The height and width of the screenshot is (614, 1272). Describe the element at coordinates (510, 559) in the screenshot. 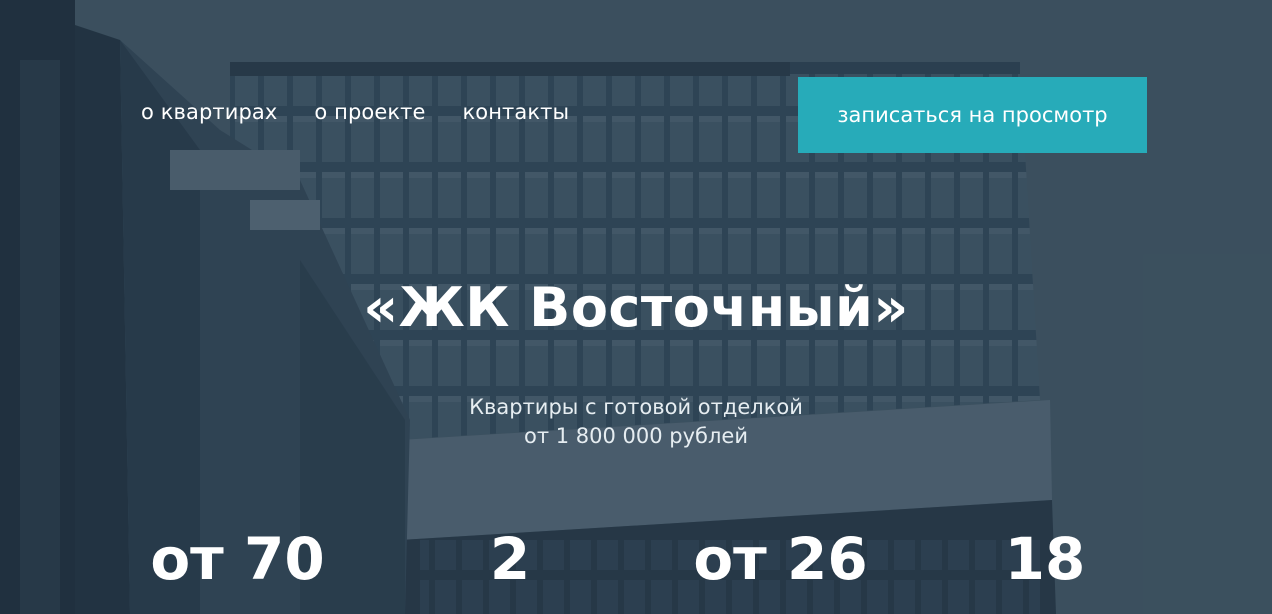

I see `stat-value-2: 2` at that location.